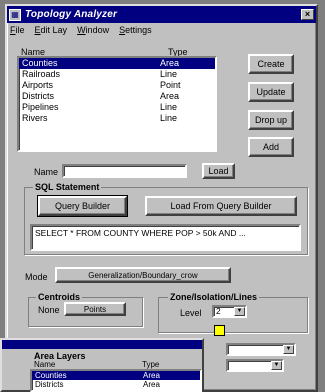  What do you see at coordinates (117, 118) in the screenshot?
I see `list-item: Rivers Line` at bounding box center [117, 118].